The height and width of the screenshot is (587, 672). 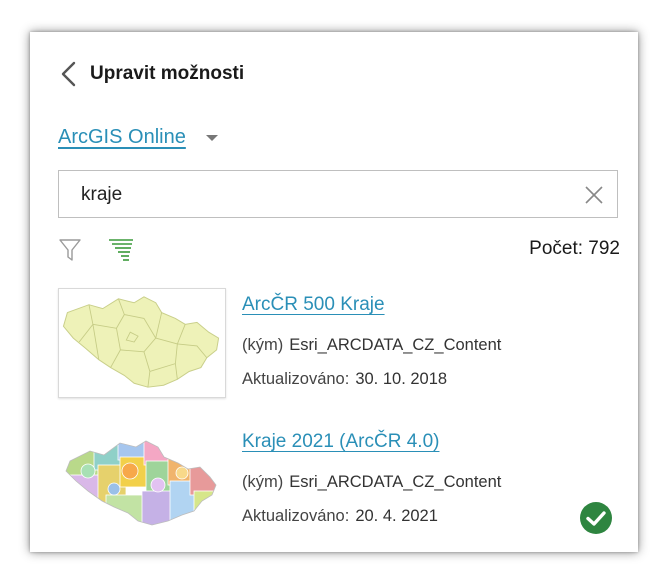 I want to click on updated-value: 20. 4. 2021, so click(x=396, y=516).